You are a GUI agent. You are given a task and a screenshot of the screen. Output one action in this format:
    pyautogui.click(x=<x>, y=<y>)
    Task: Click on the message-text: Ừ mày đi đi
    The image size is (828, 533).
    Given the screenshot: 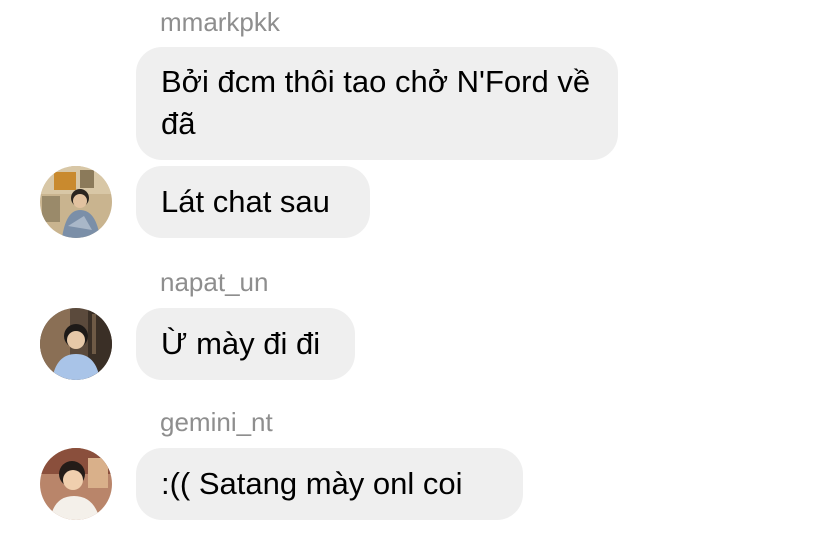 What is the action you would take?
    pyautogui.click(x=241, y=343)
    